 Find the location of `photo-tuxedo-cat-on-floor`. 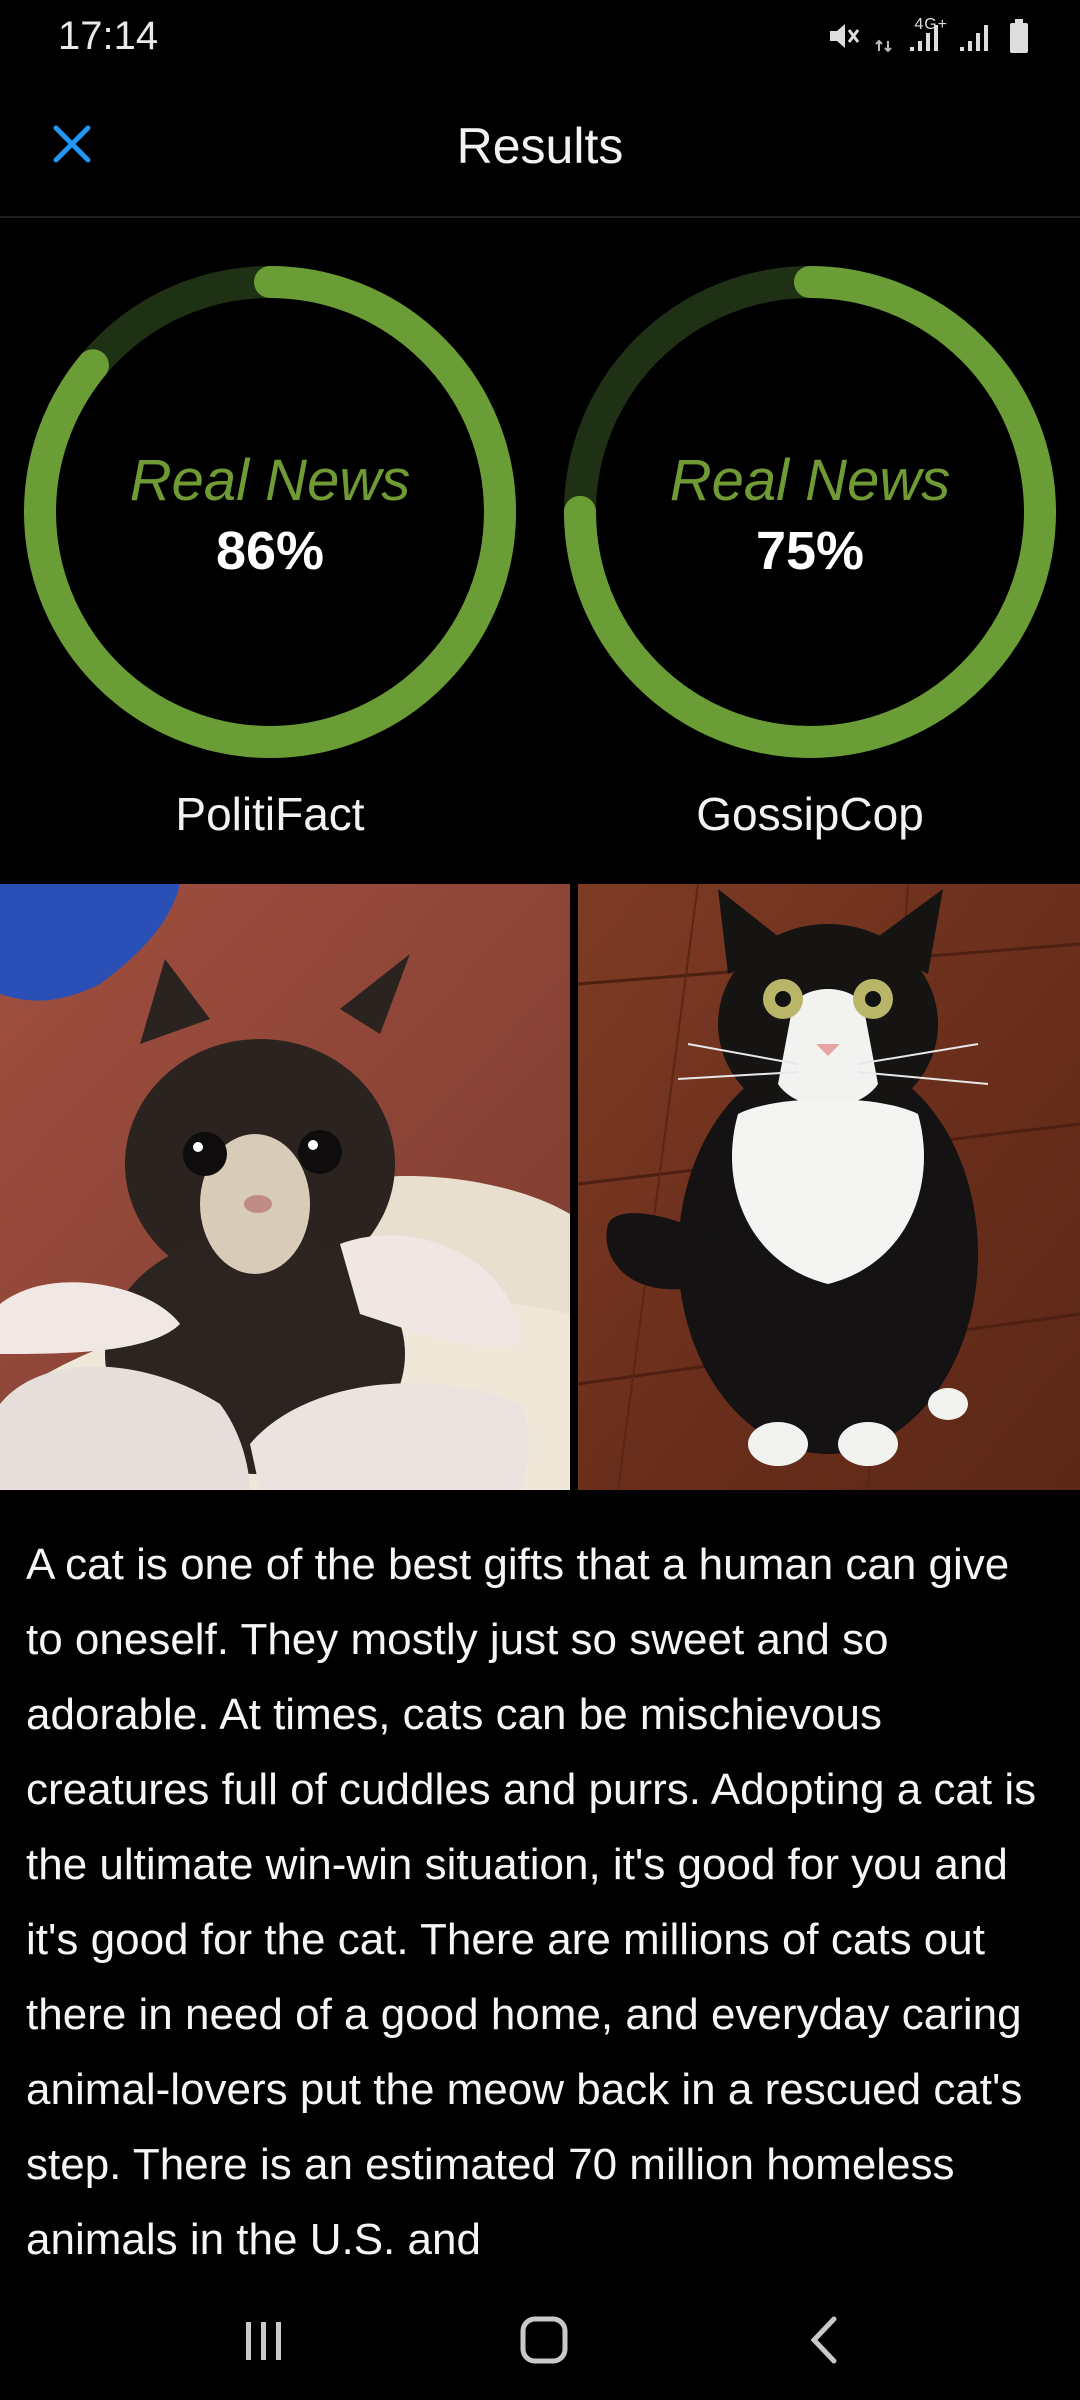

photo-tuxedo-cat-on-floor is located at coordinates (829, 1187).